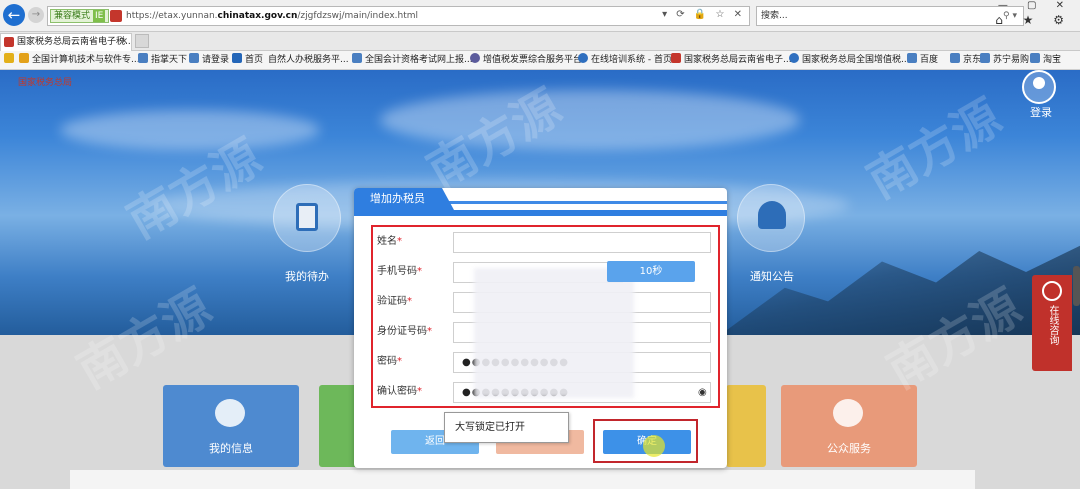 The height and width of the screenshot is (489, 1080). What do you see at coordinates (651, 271) in the screenshot?
I see `countdown-button: 10秒` at bounding box center [651, 271].